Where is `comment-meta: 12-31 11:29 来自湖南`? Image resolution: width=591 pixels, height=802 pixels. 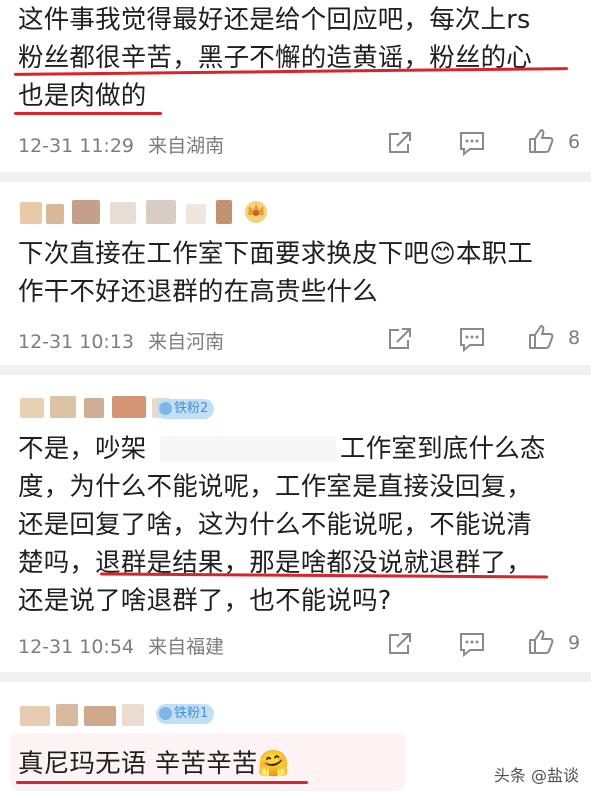 comment-meta: 12-31 11:29 来自湖南 is located at coordinates (121, 144).